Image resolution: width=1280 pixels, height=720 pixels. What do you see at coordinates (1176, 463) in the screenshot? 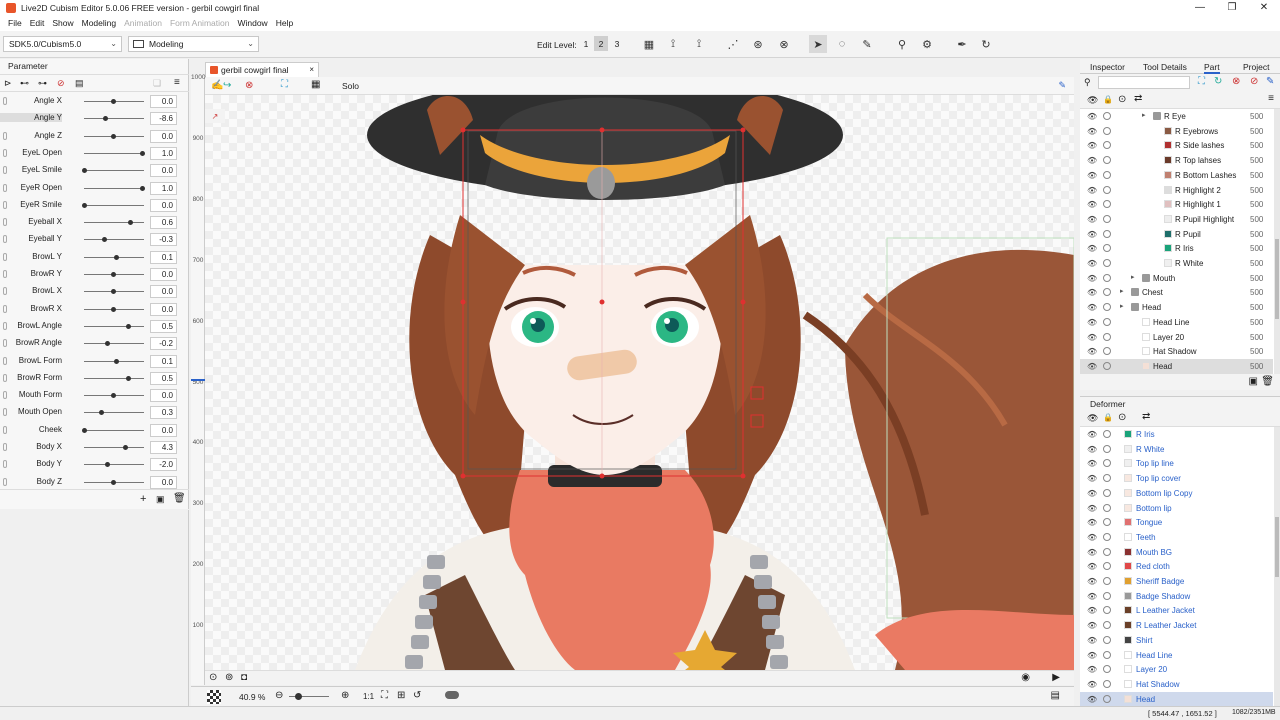
I see `deformer-row: 👁 Top lip line` at bounding box center [1176, 463].